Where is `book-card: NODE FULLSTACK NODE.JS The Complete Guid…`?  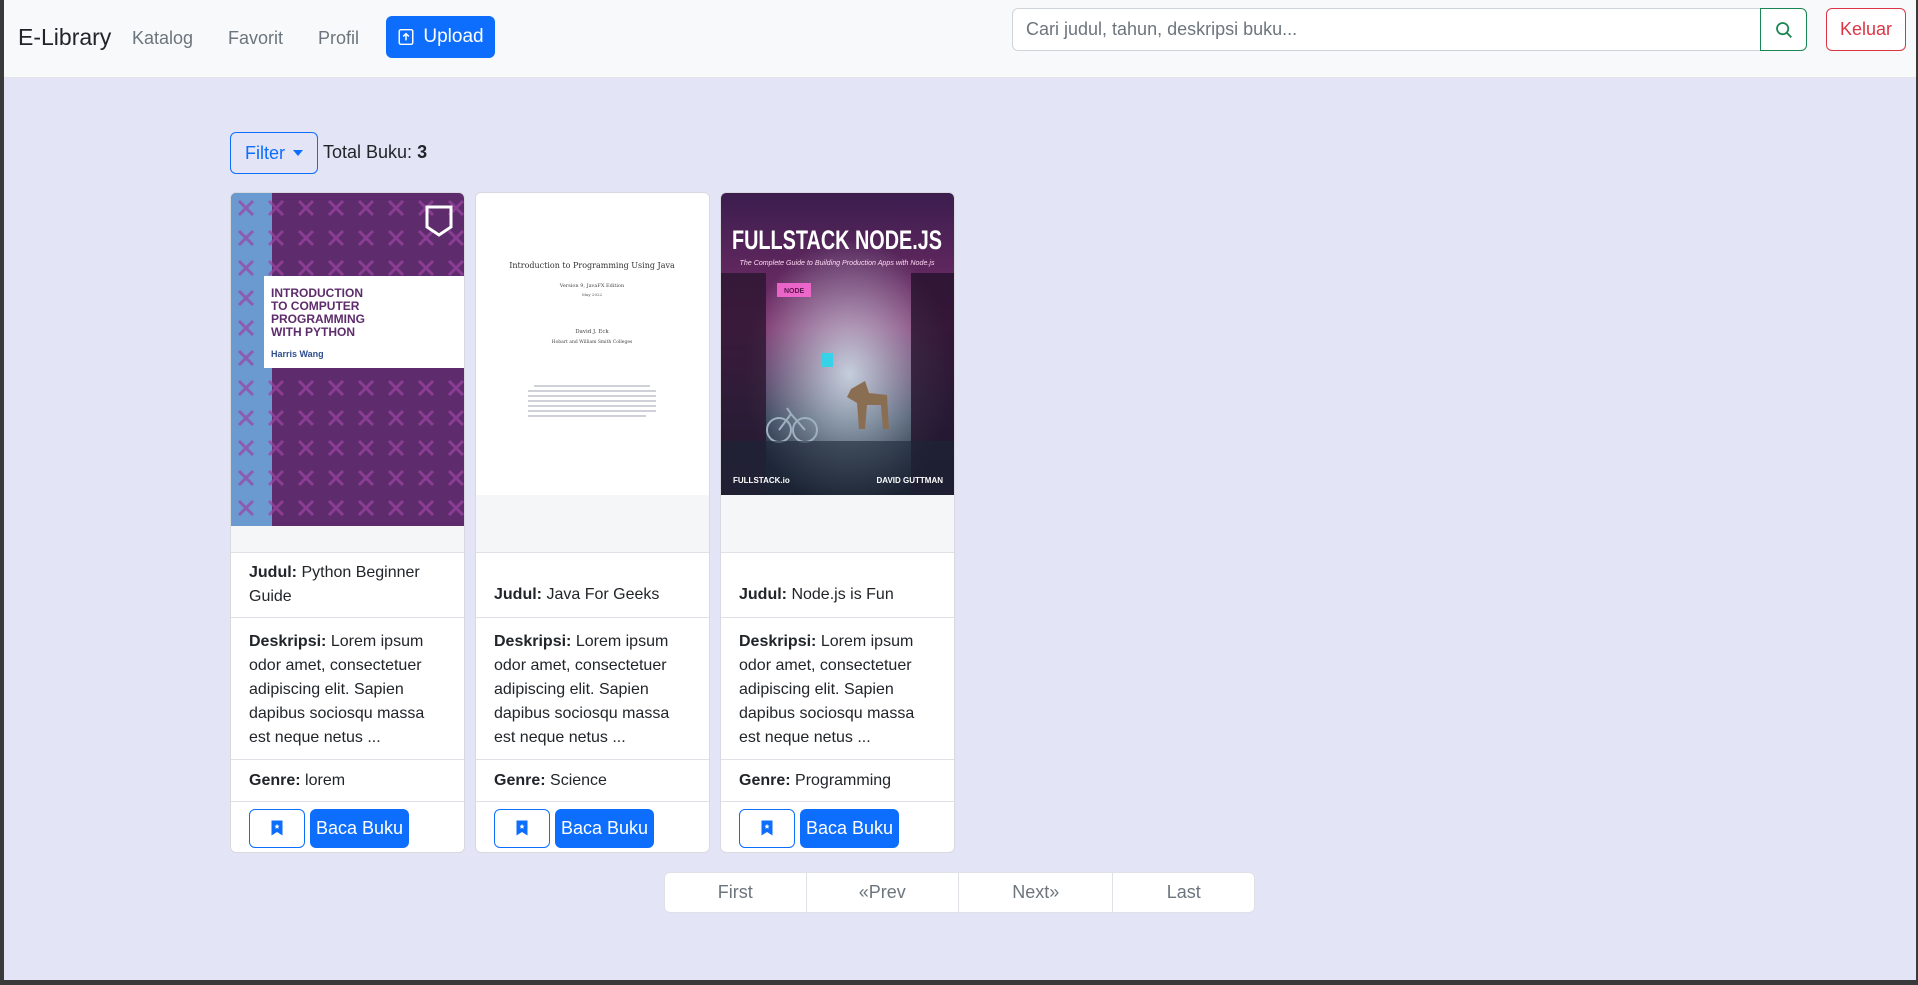 book-card: NODE FULLSTACK NODE.JS The Complete Guid… is located at coordinates (837, 522).